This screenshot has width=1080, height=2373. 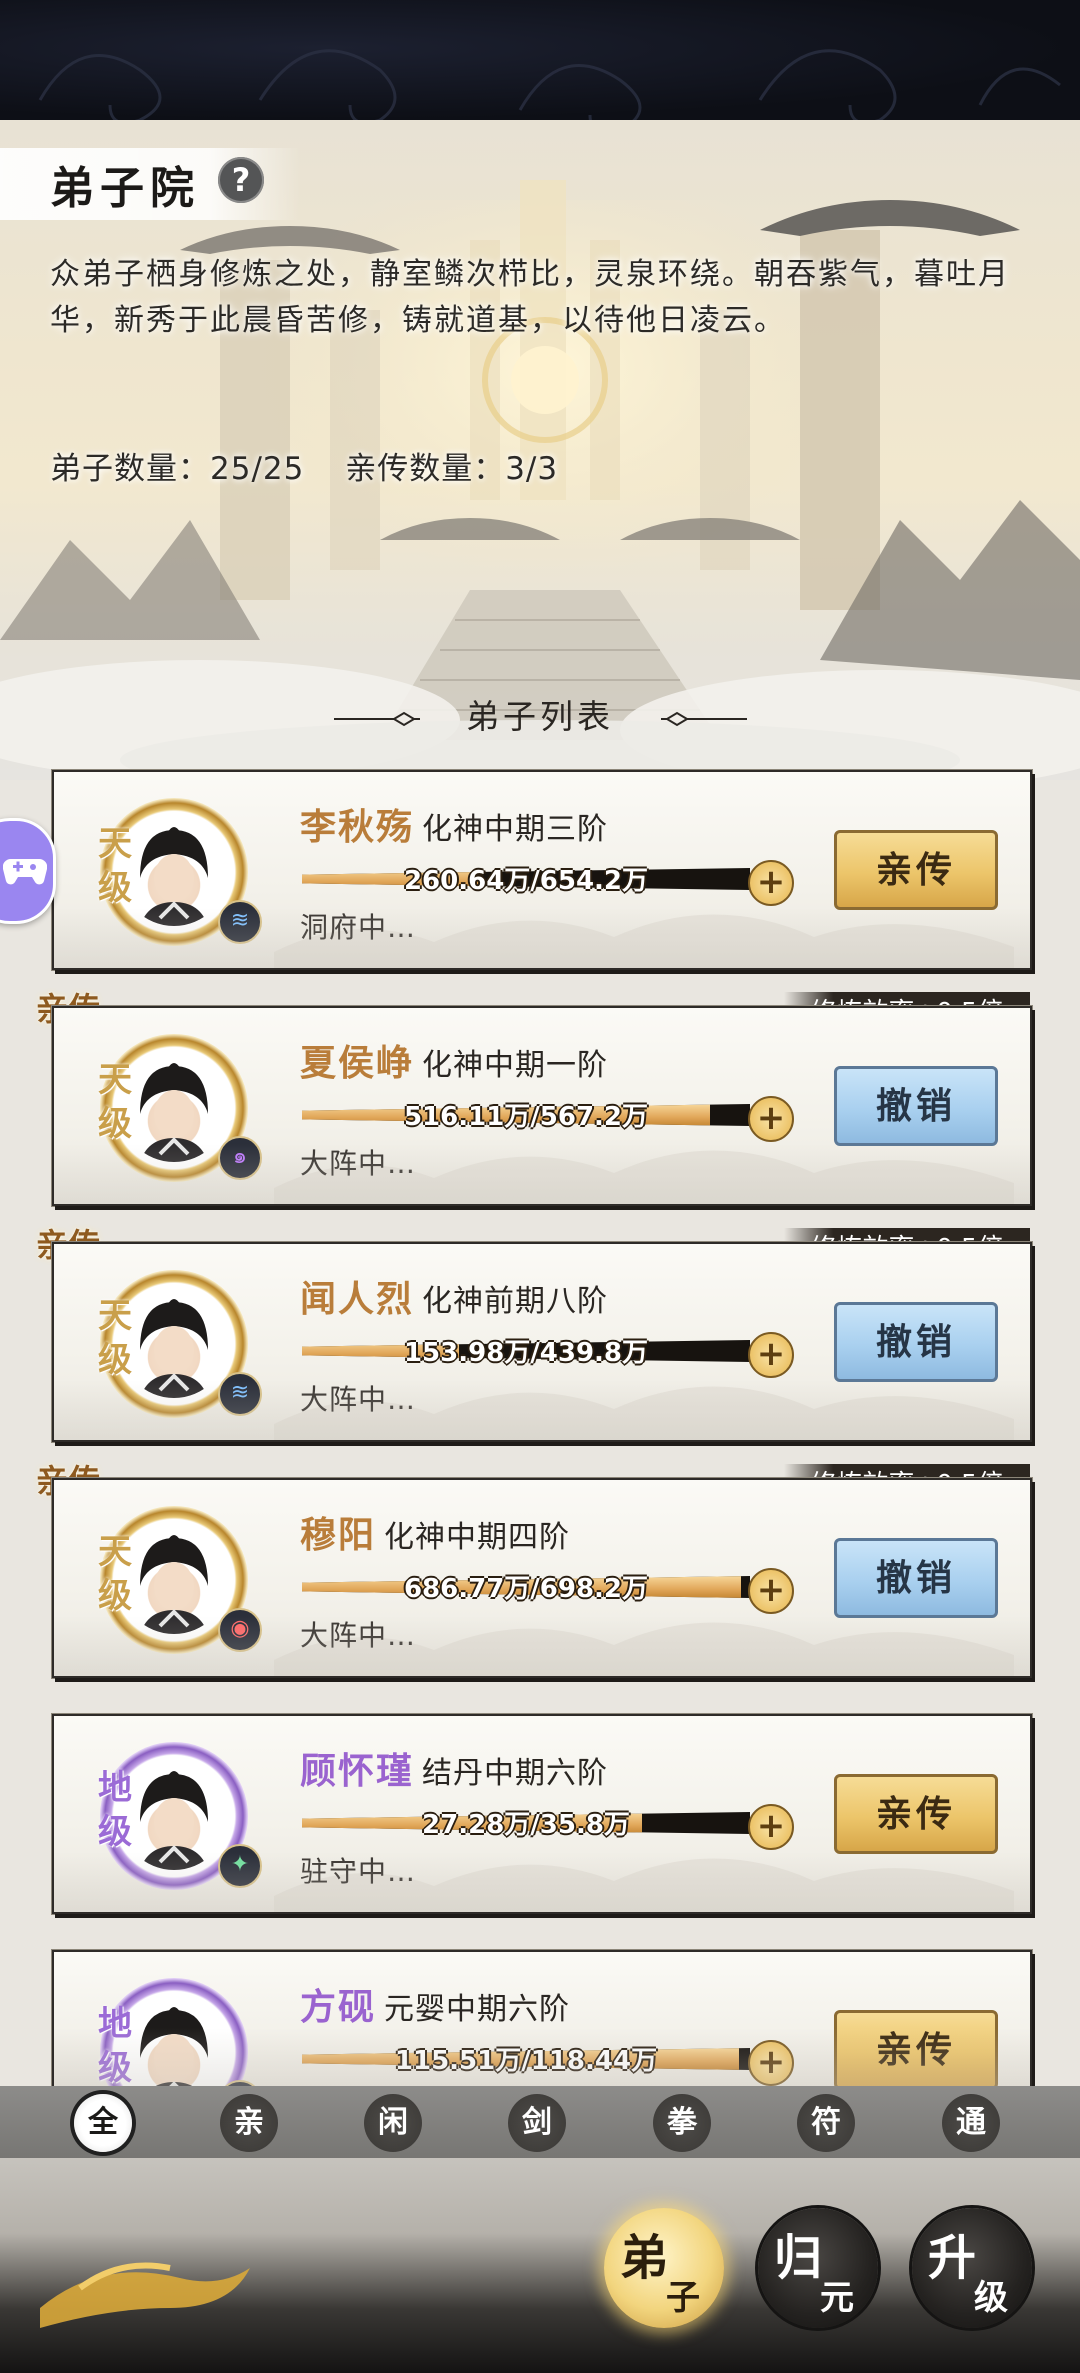 I want to click on disciple-card: 天级 ๑ 夏侯峥 化神中期一阶 516.11万/567.2万 + 大阵中… 撤销, so click(x=542, y=1106).